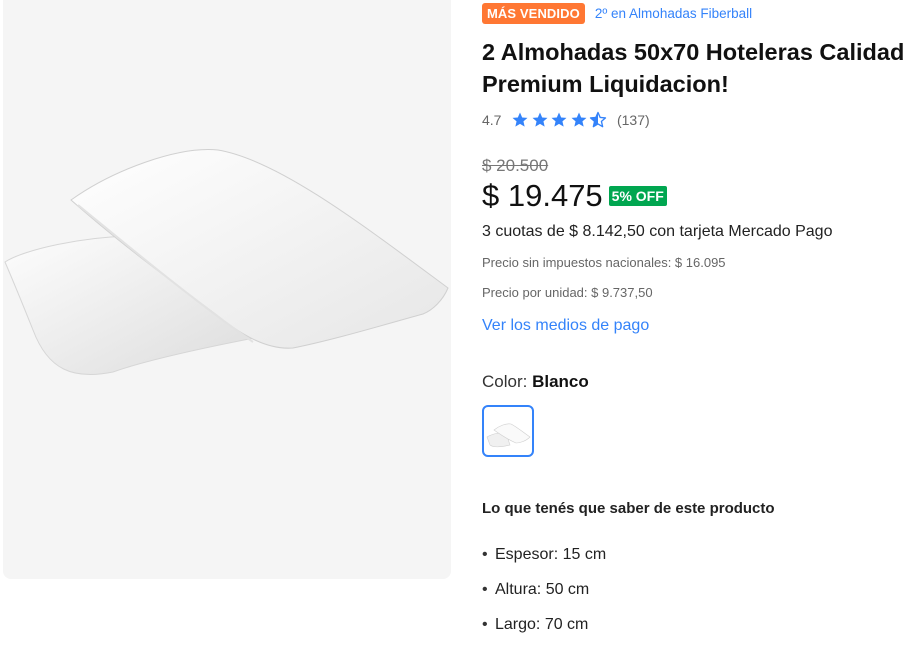 This screenshot has width=920, height=650. What do you see at coordinates (551, 554) in the screenshot?
I see `spec-text: Espesor: 15 cm` at bounding box center [551, 554].